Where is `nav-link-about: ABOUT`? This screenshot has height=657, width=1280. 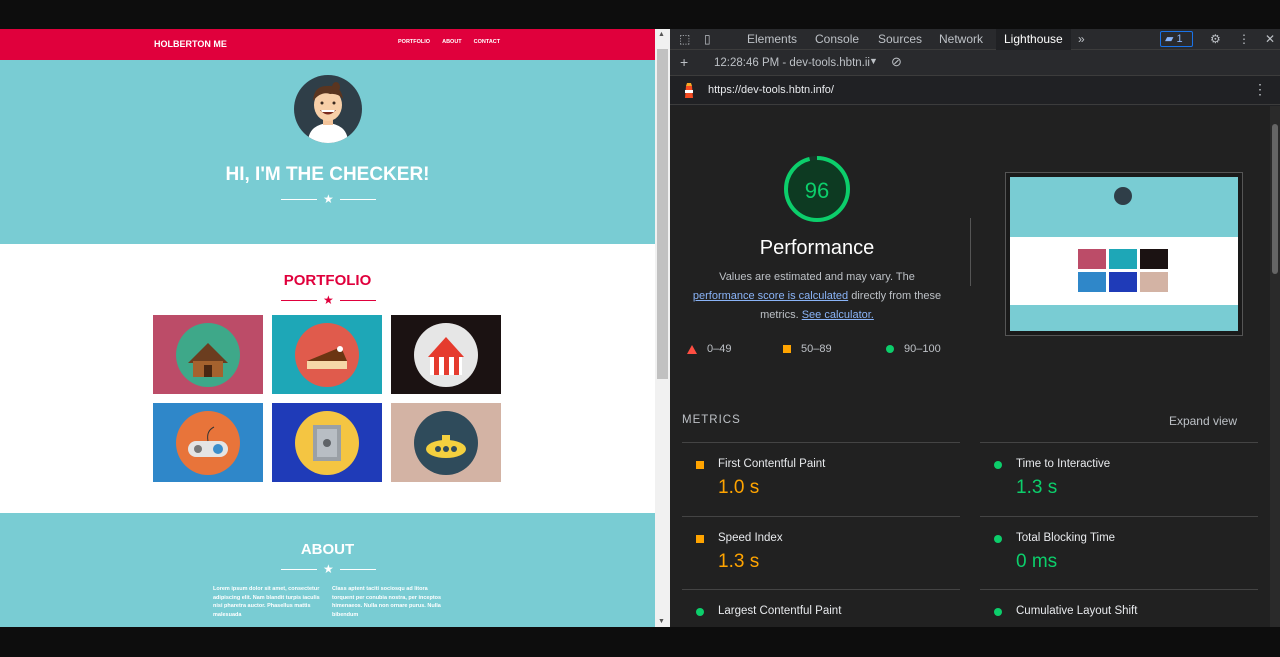 nav-link-about: ABOUT is located at coordinates (452, 42).